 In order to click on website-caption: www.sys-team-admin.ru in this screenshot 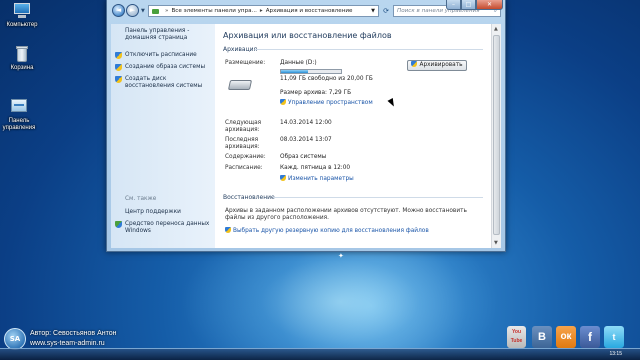, I will do `click(67, 343)`.